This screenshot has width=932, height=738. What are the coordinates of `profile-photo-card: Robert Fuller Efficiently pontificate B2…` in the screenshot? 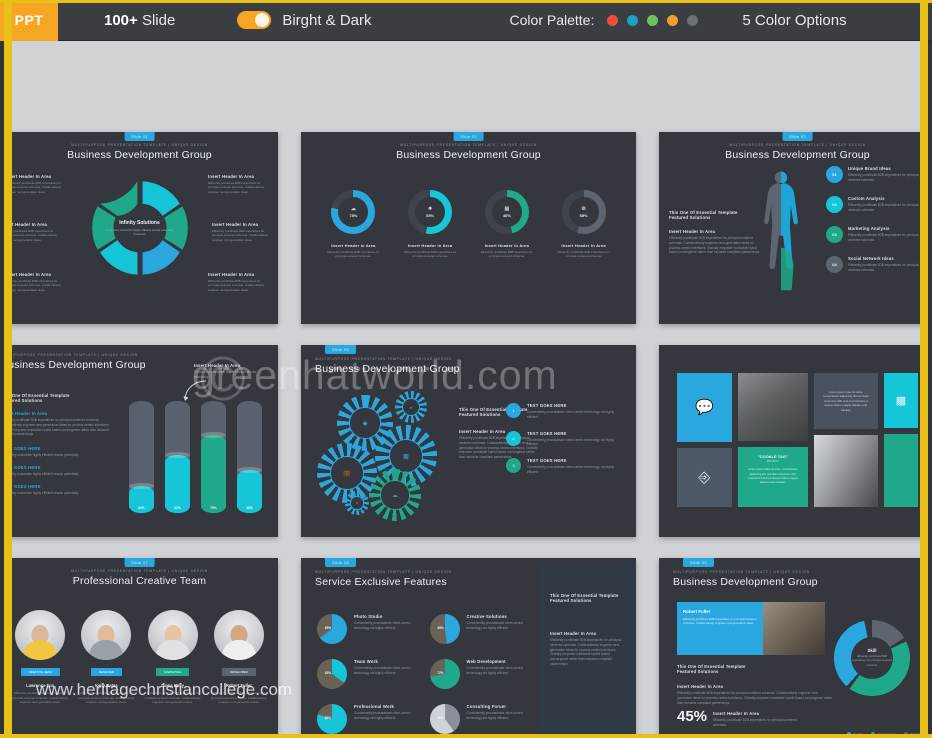 It's located at (751, 628).